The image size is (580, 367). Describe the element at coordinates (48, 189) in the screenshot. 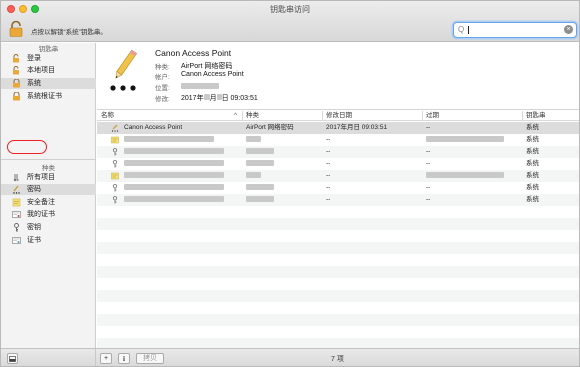

I see `sidebar-item-passwords: 密码` at that location.